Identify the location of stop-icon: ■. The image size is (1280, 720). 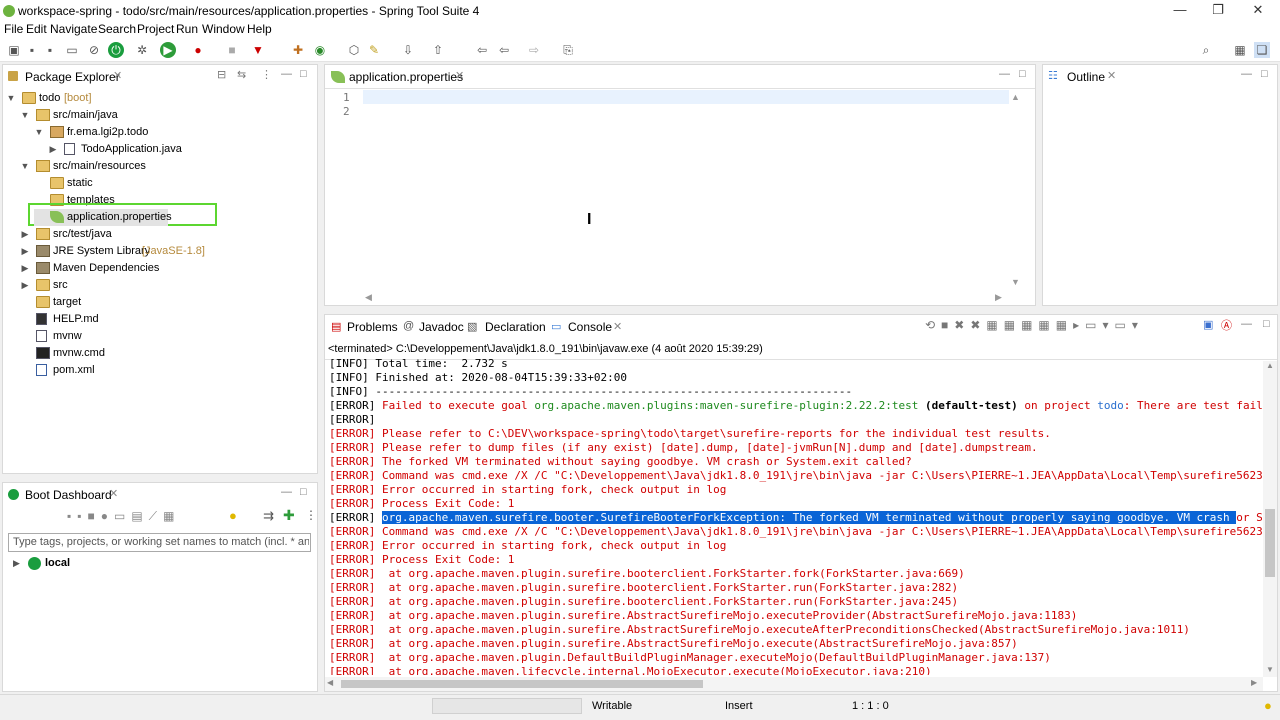
(232, 50).